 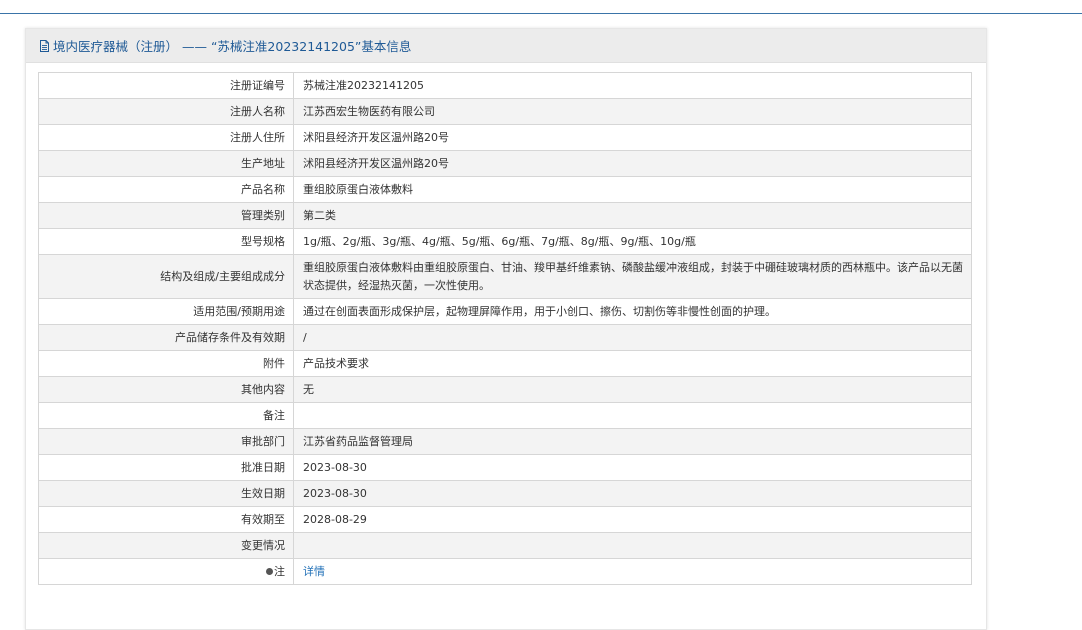 I want to click on table-row: 产品储存条件及有效期 /, so click(x=505, y=337).